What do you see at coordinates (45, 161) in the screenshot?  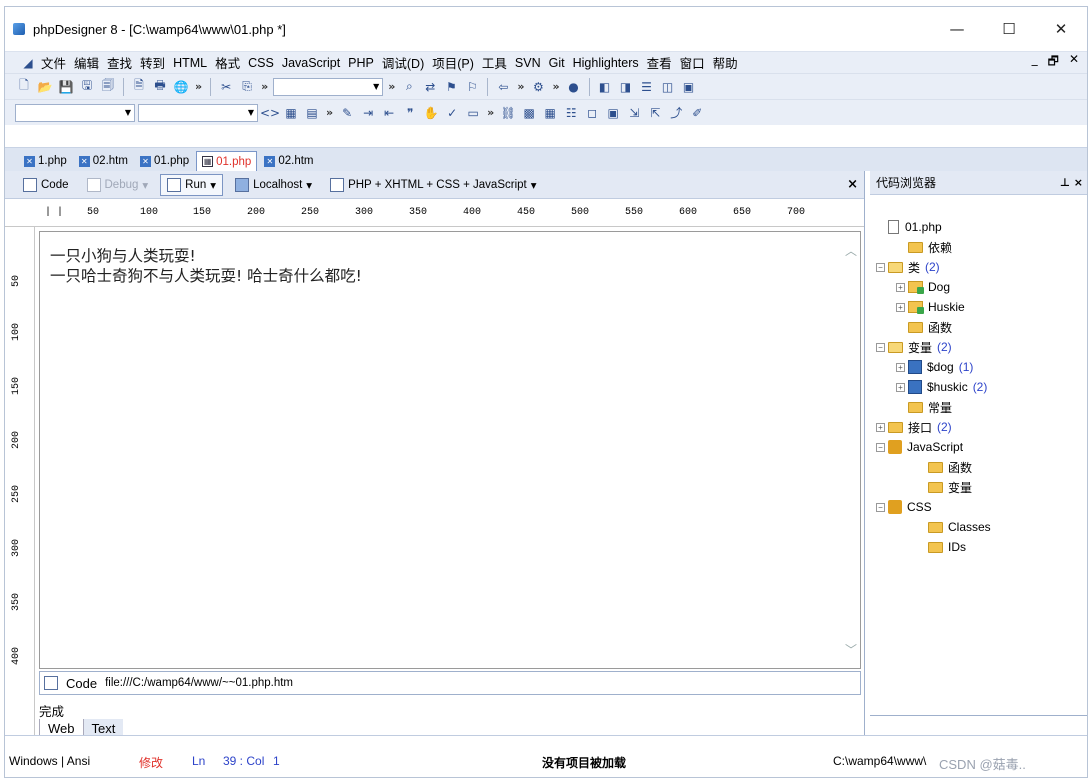 I see `tab-1-php: ✕ 1.php` at bounding box center [45, 161].